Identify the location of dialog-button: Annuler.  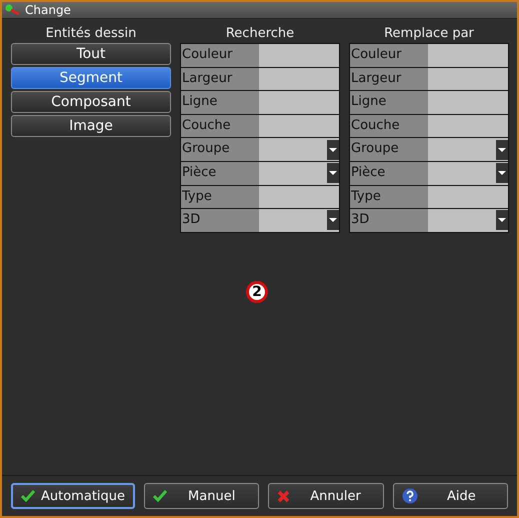
(326, 496).